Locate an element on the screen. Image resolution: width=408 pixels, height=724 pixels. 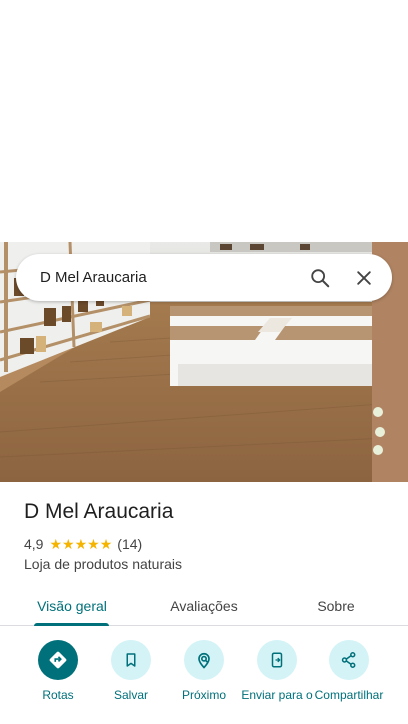
bookmark-icon is located at coordinates (131, 660).